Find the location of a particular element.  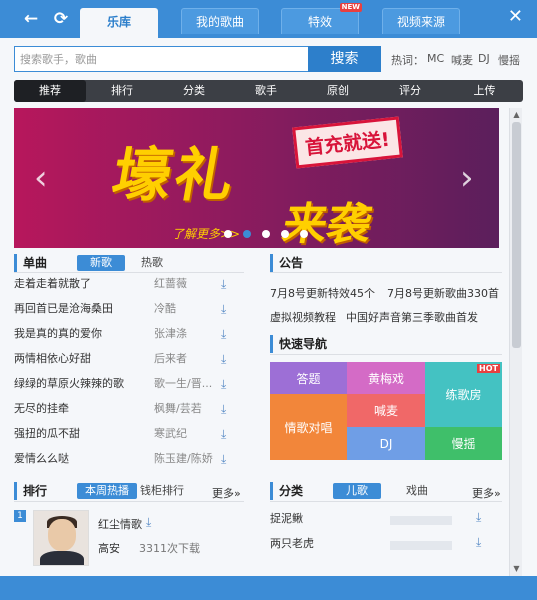

chevron-left-icon: ‹ is located at coordinates (41, 178).